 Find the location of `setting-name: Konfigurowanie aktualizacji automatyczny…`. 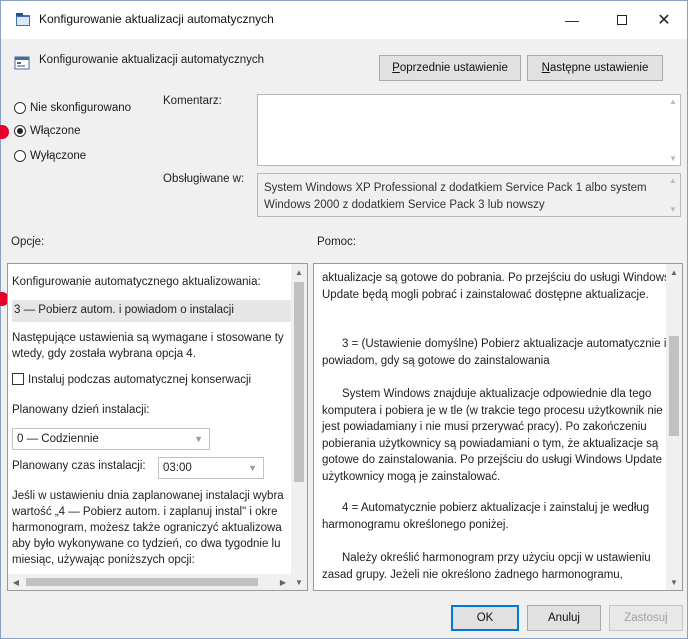

setting-name: Konfigurowanie aktualizacji automatyczny… is located at coordinates (152, 60).